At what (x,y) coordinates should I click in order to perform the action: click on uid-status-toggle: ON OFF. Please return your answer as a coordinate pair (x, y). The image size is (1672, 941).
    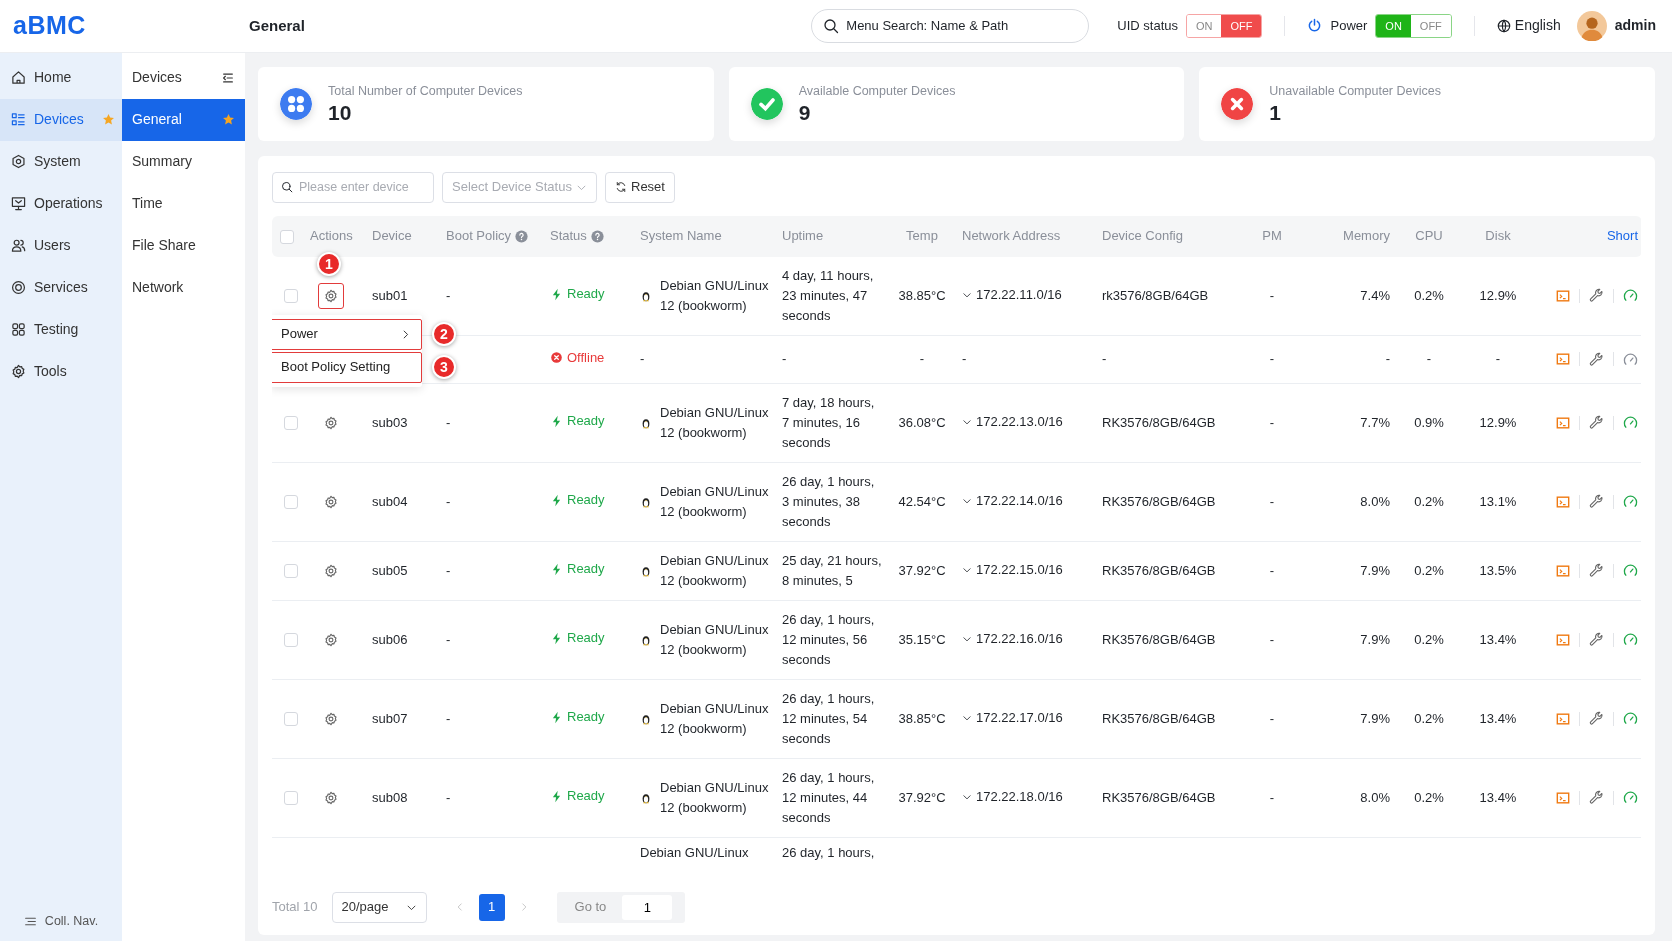
    Looking at the image, I should click on (1224, 26).